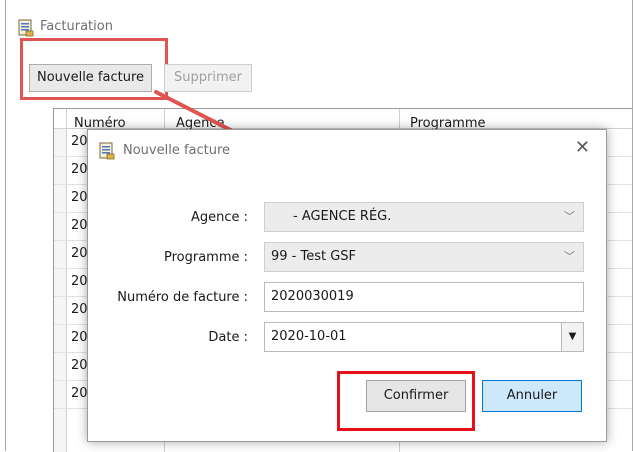 The height and width of the screenshot is (452, 633). I want to click on dropdown-arrow-icon: ▼, so click(572, 337).